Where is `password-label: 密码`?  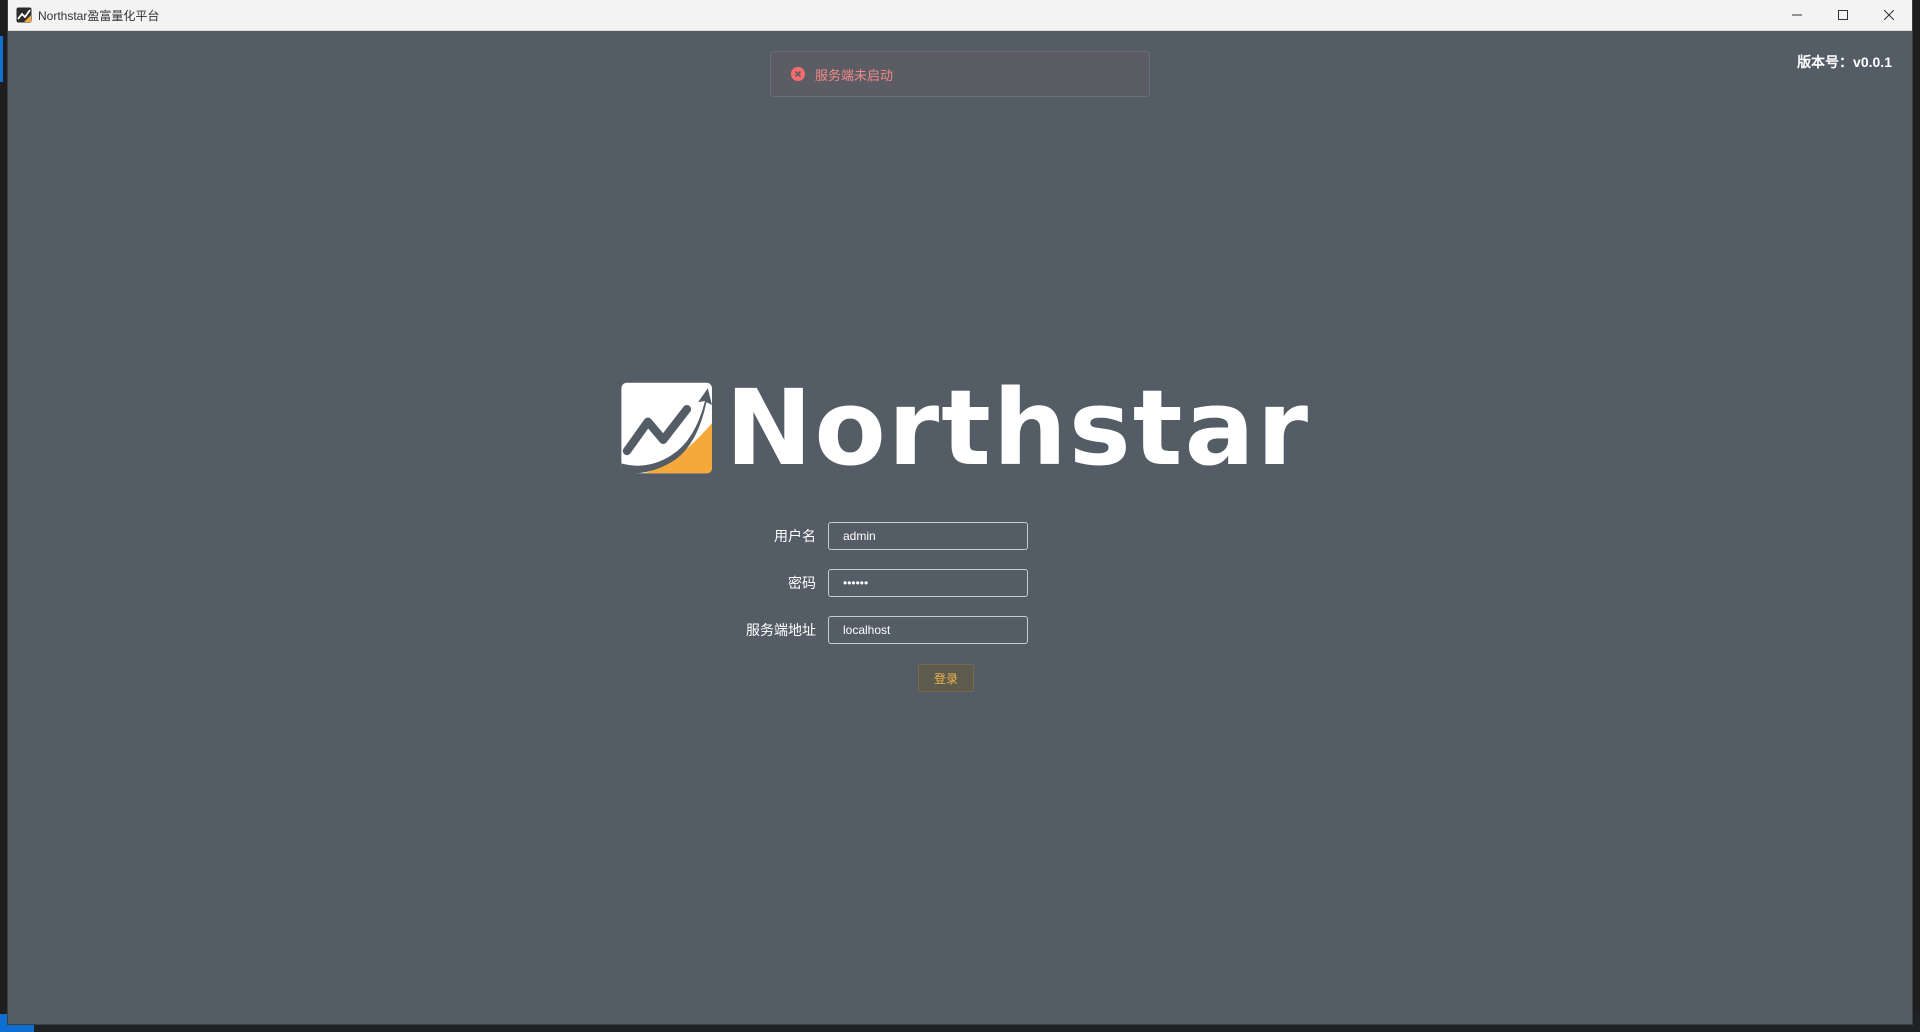
password-label: 密码 is located at coordinates (802, 583).